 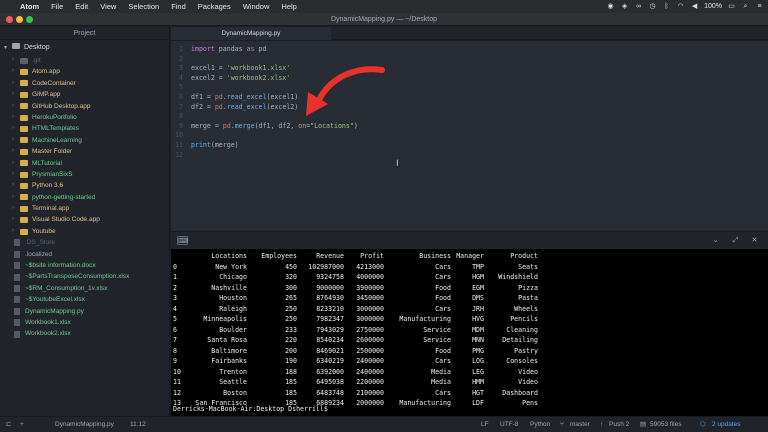 I want to click on close-window-button, so click(x=9, y=19).